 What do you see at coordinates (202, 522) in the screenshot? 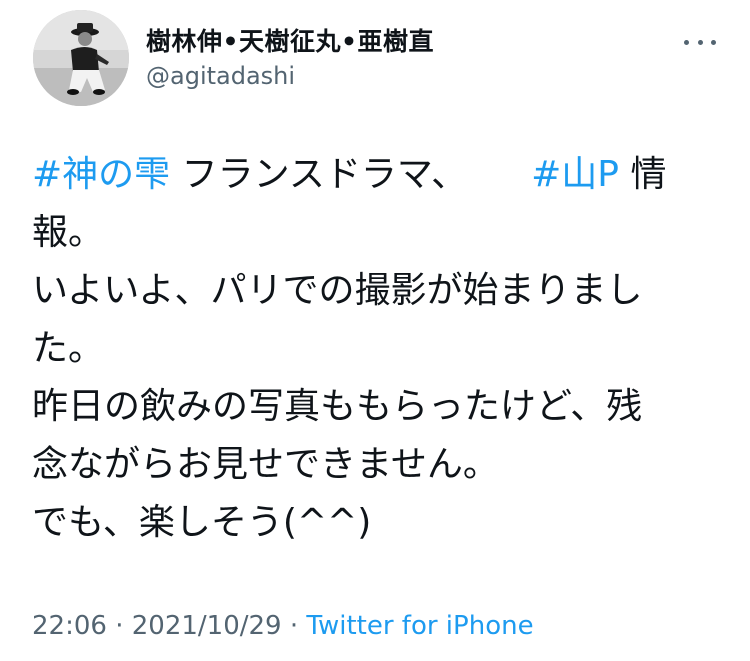
I see `tweet-line: でも、楽しそう(^^)` at bounding box center [202, 522].